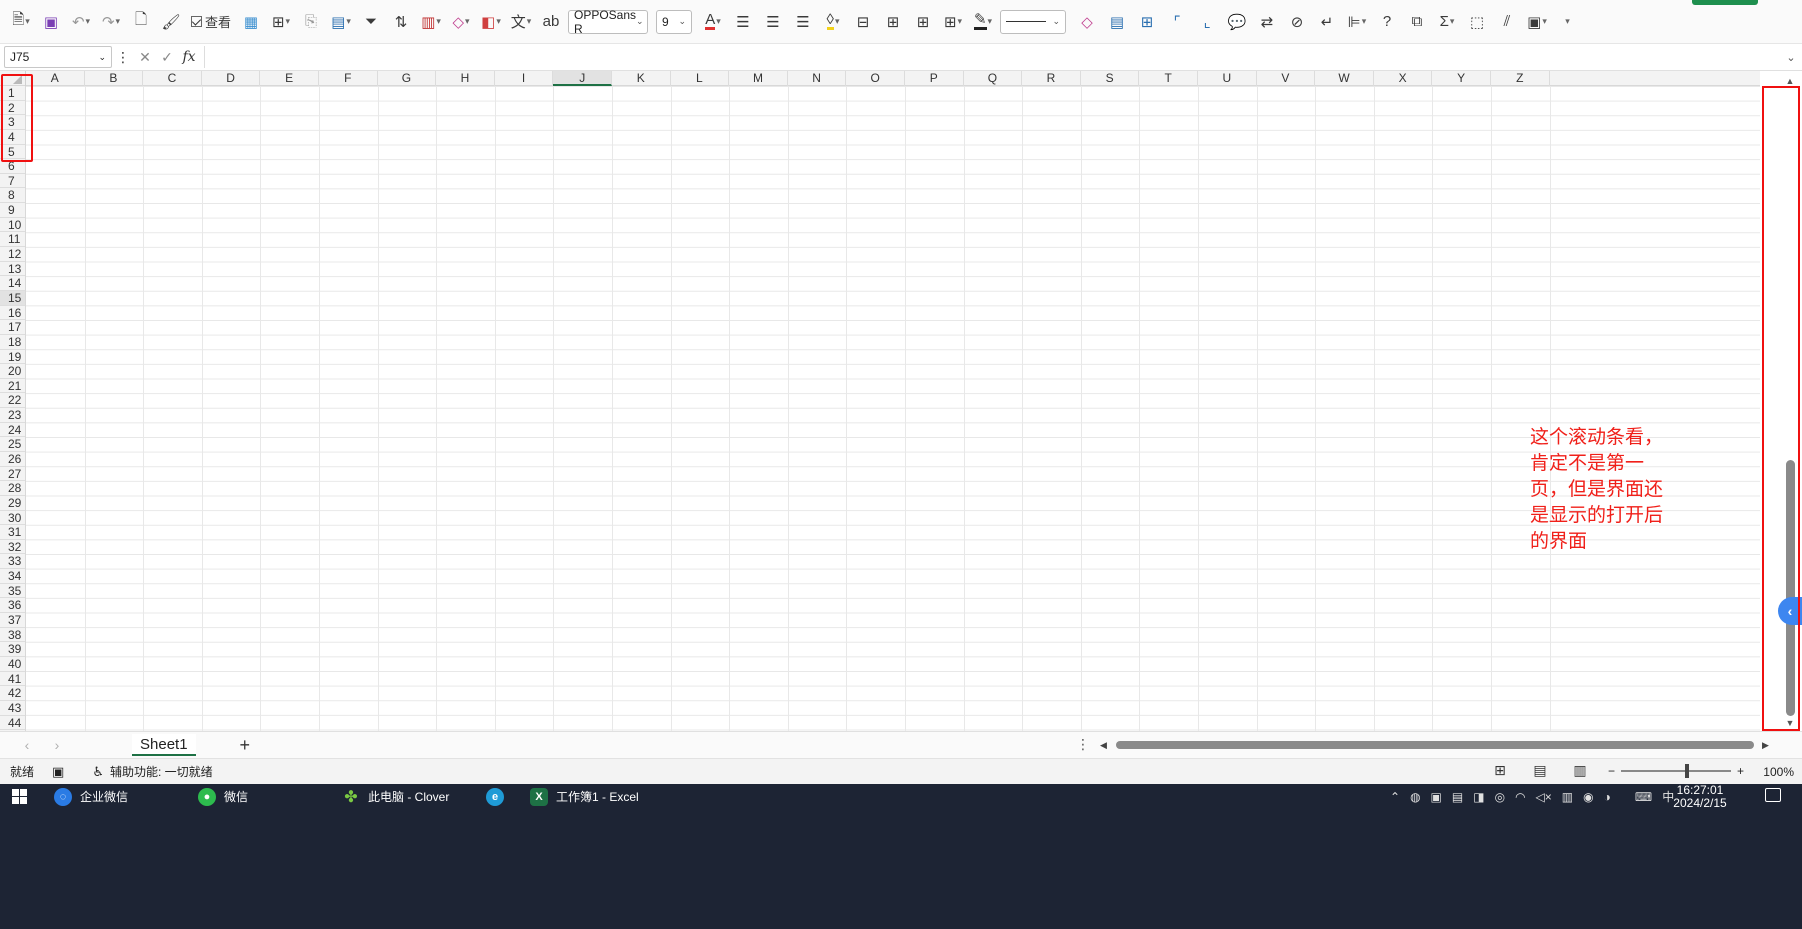 This screenshot has width=1802, height=929. I want to click on more-options-icon: ⋮, so click(123, 57).